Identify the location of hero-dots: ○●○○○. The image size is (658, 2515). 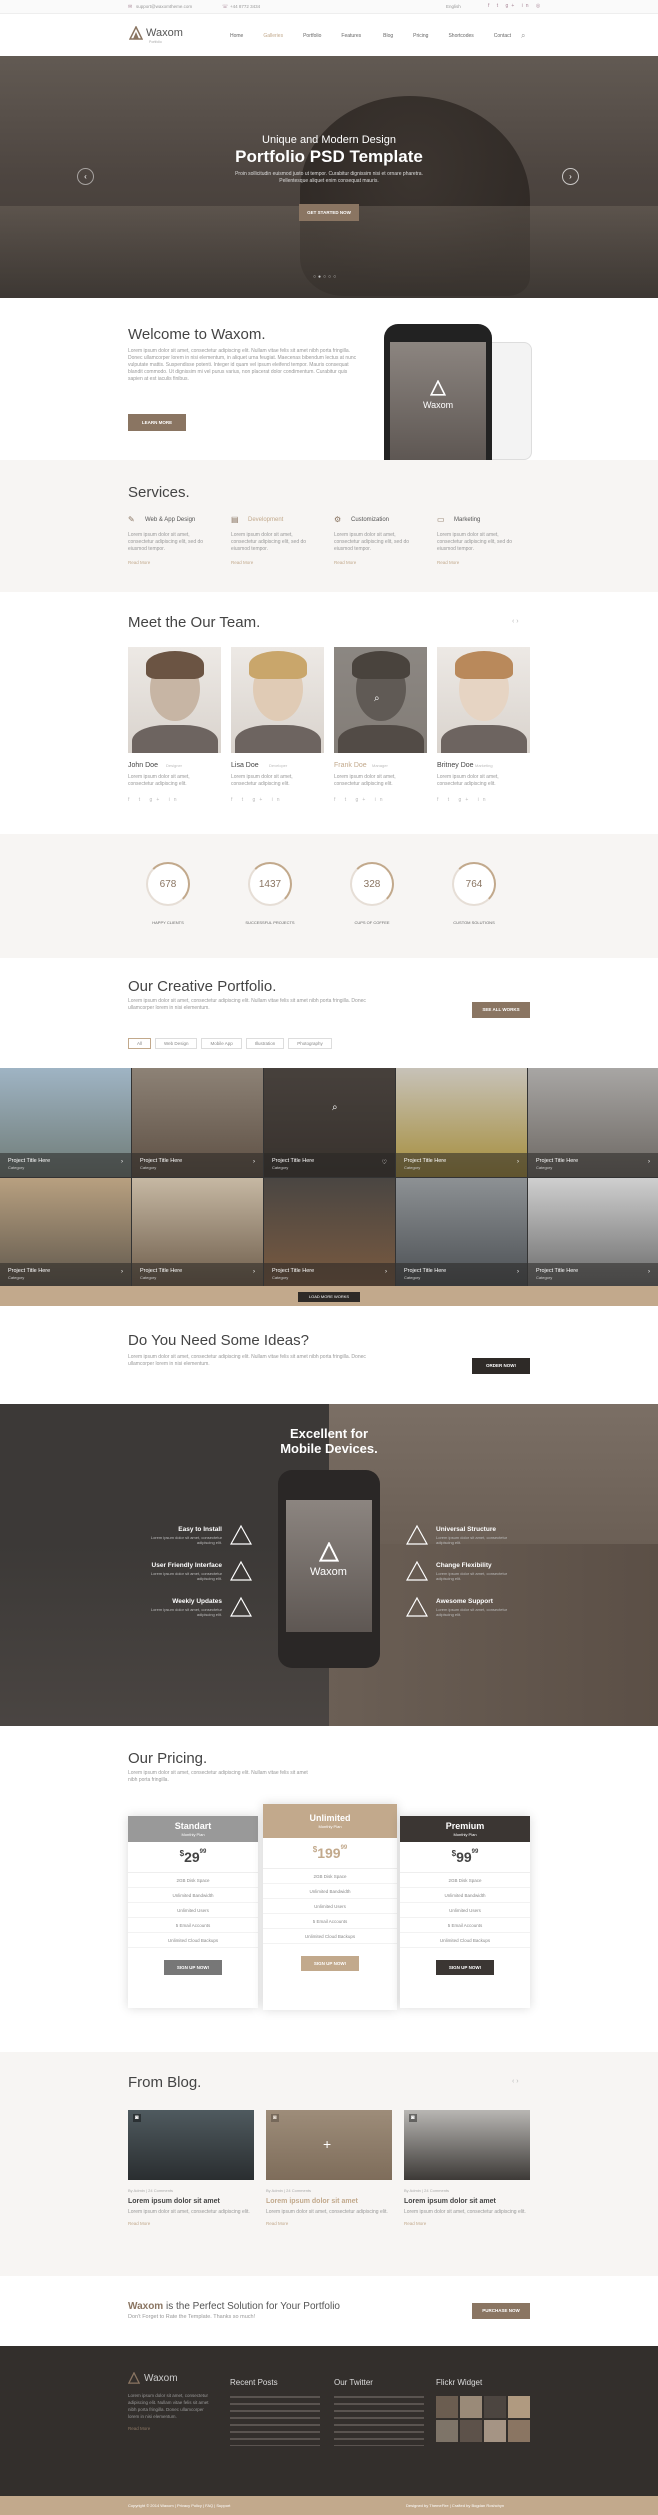
(325, 277).